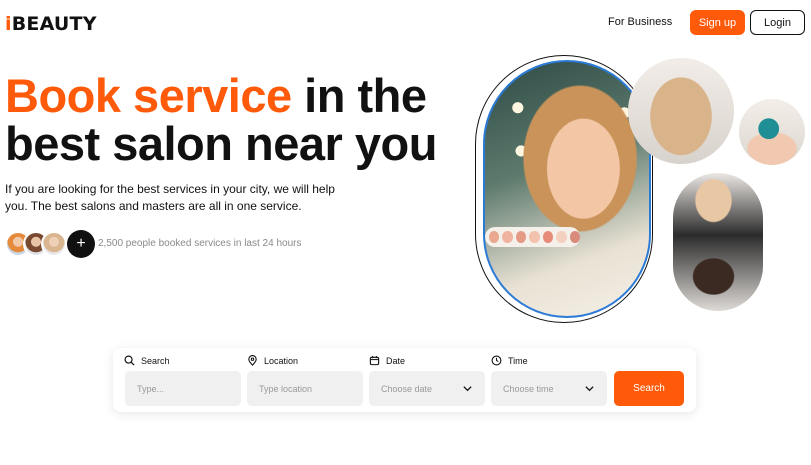 Image resolution: width=811 pixels, height=465 pixels. Describe the element at coordinates (272, 360) in the screenshot. I see `location-field-label: Location` at that location.